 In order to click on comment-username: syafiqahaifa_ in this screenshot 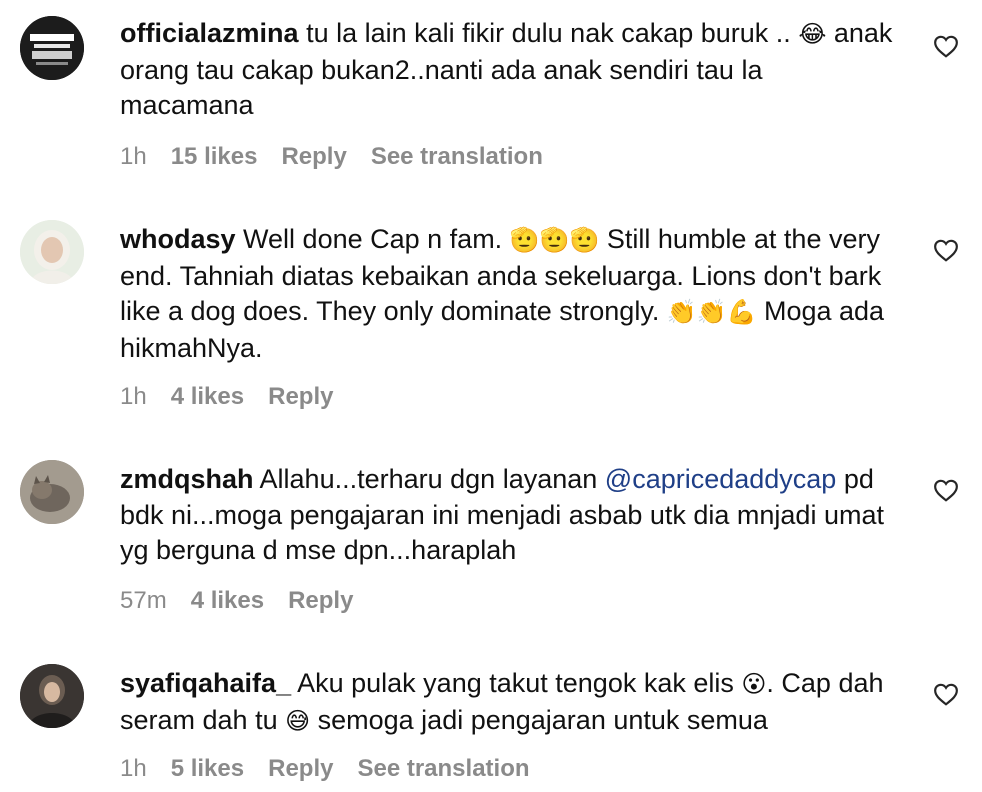, I will do `click(205, 683)`.